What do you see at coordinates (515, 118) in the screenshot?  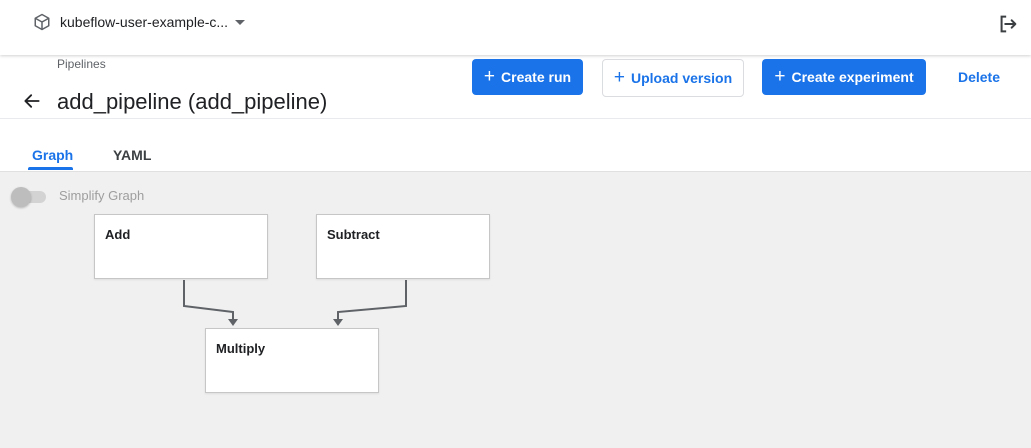 I see `header-divider` at bounding box center [515, 118].